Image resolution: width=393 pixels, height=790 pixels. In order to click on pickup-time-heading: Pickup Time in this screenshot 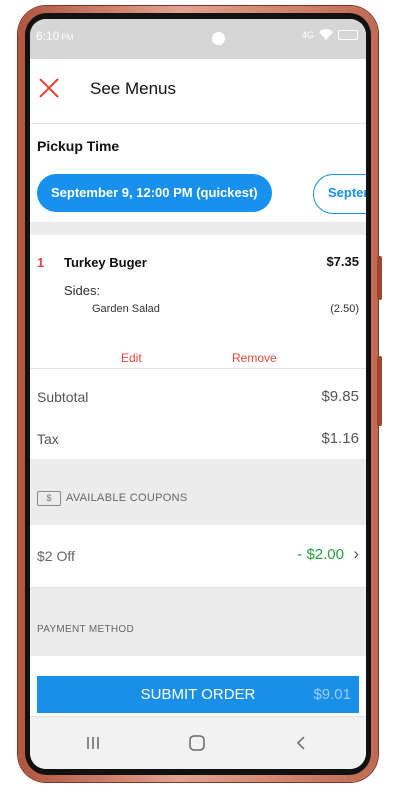, I will do `click(78, 146)`.